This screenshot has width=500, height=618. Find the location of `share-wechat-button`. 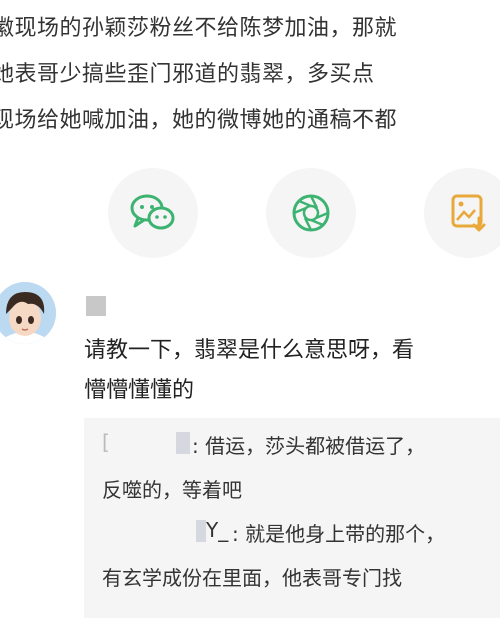

share-wechat-button is located at coordinates (153, 213).